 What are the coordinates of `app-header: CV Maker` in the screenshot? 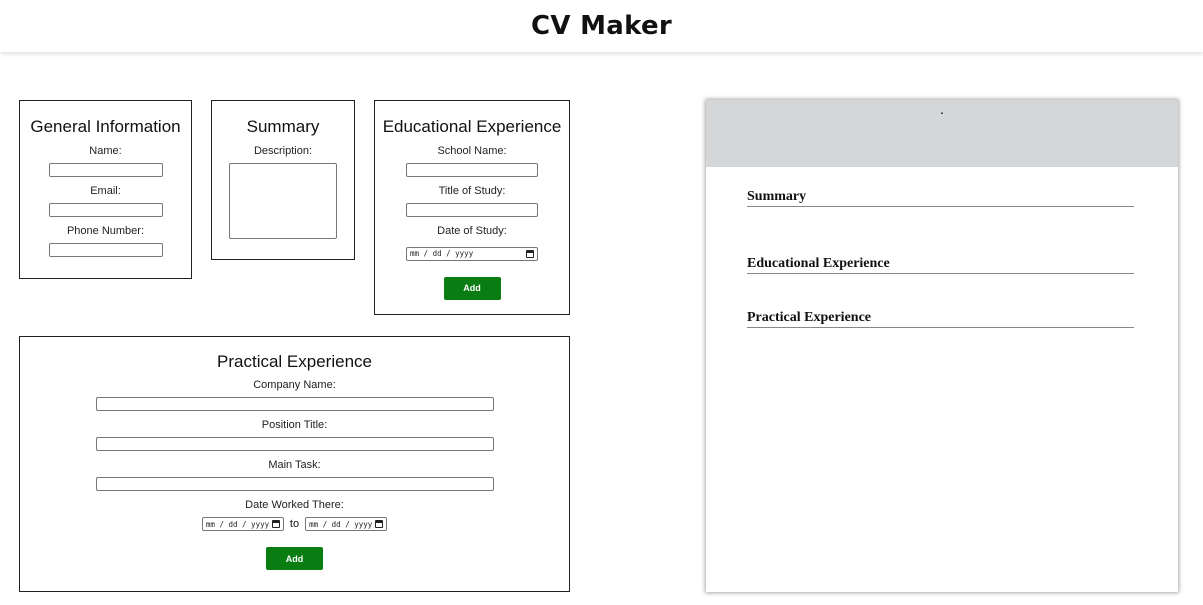 It's located at (601, 26).